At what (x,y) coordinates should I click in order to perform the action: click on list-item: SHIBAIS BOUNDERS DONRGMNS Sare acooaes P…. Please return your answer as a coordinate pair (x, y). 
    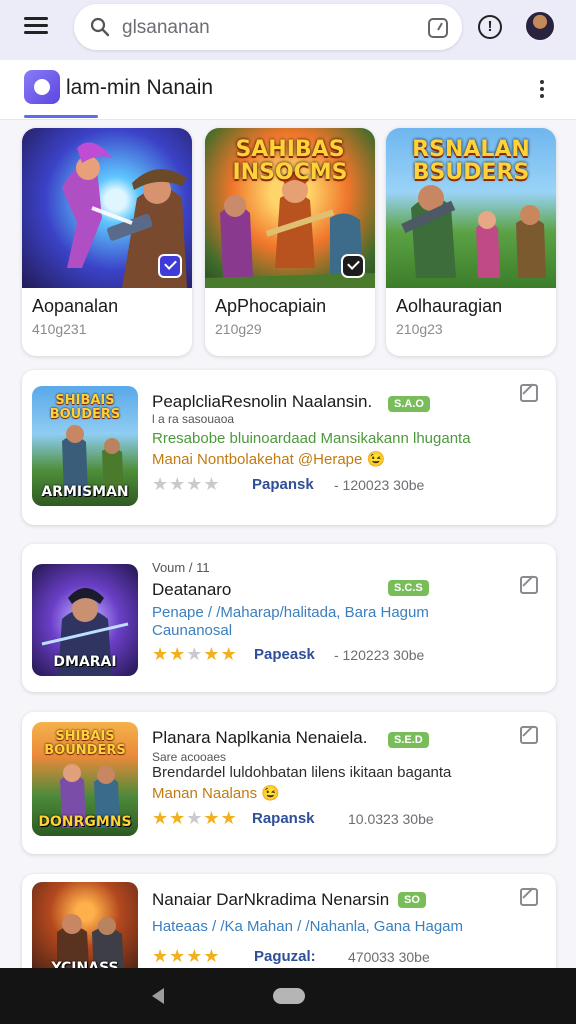
    Looking at the image, I should click on (289, 783).